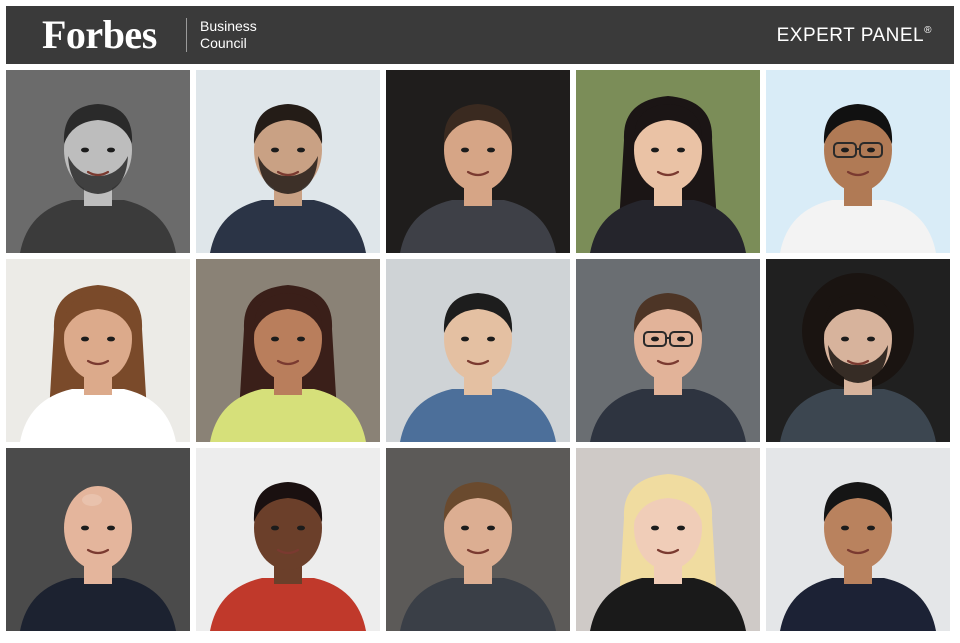 The width and height of the screenshot is (960, 643). I want to click on forbes-logo: Forbes, so click(99, 34).